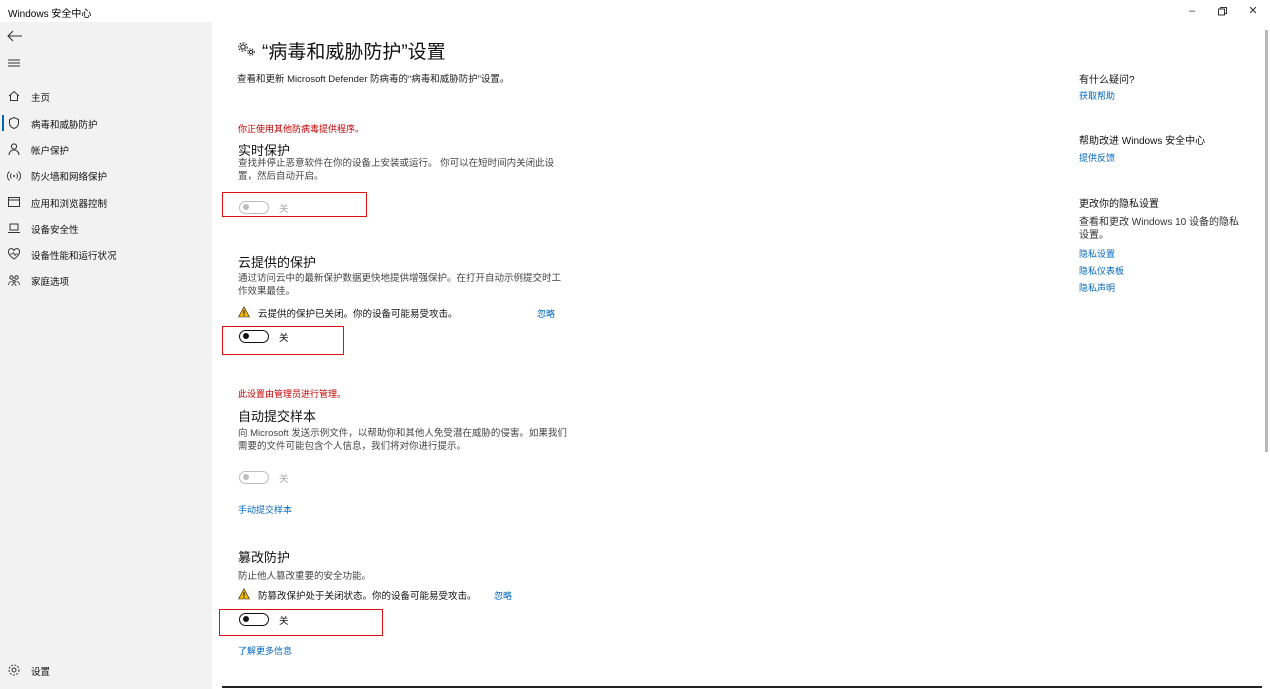 This screenshot has height=689, width=1270. What do you see at coordinates (246, 477) in the screenshot?
I see `toggle-knob` at bounding box center [246, 477].